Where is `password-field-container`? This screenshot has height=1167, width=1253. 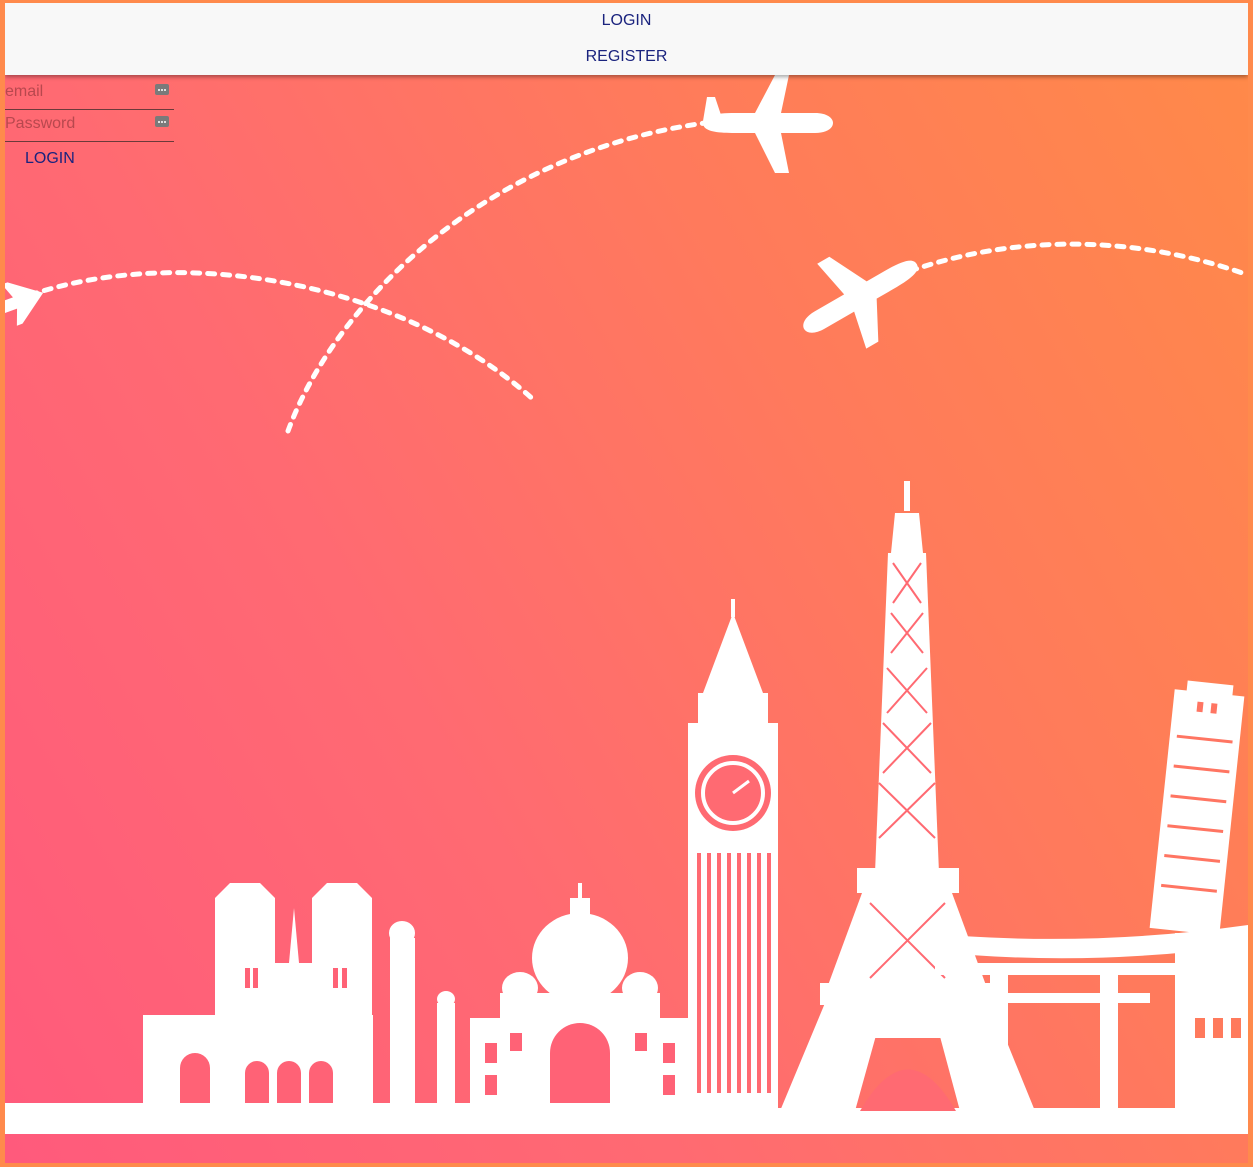 password-field-container is located at coordinates (89, 126).